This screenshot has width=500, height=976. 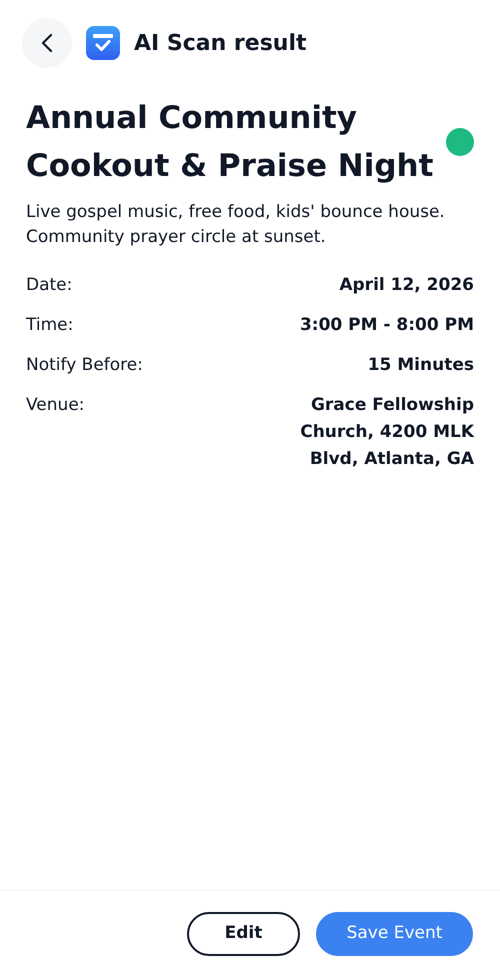 What do you see at coordinates (55, 405) in the screenshot?
I see `detail-label: Venue:` at bounding box center [55, 405].